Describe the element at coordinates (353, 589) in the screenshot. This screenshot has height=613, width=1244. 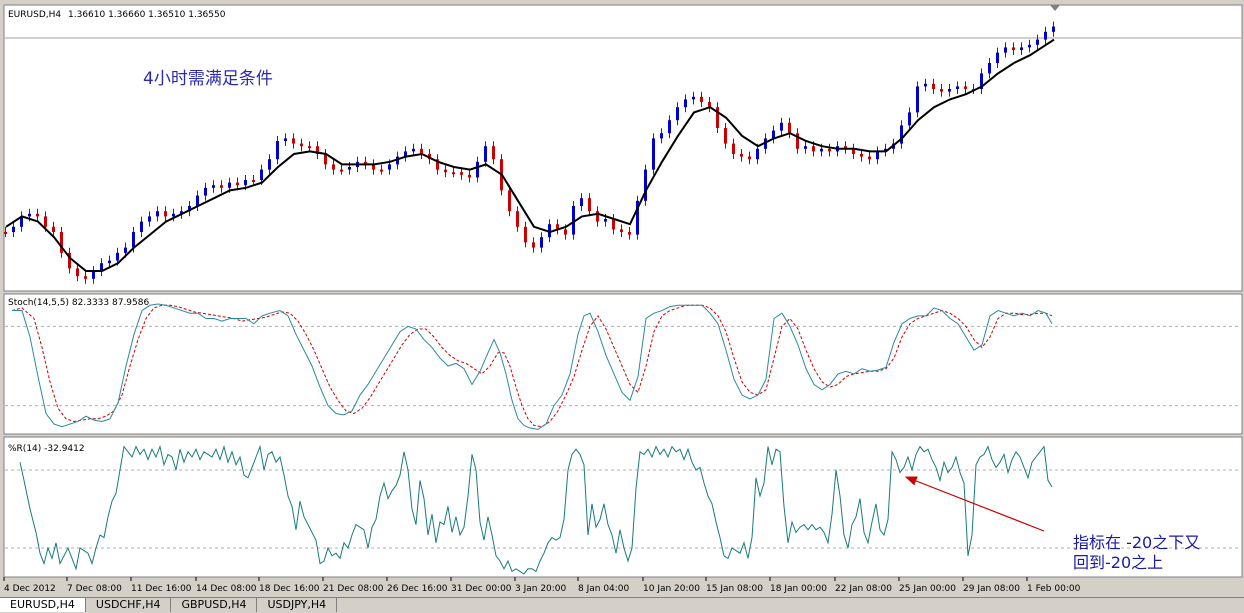
I see `time-axis-label: 21 Dec 08:00` at that location.